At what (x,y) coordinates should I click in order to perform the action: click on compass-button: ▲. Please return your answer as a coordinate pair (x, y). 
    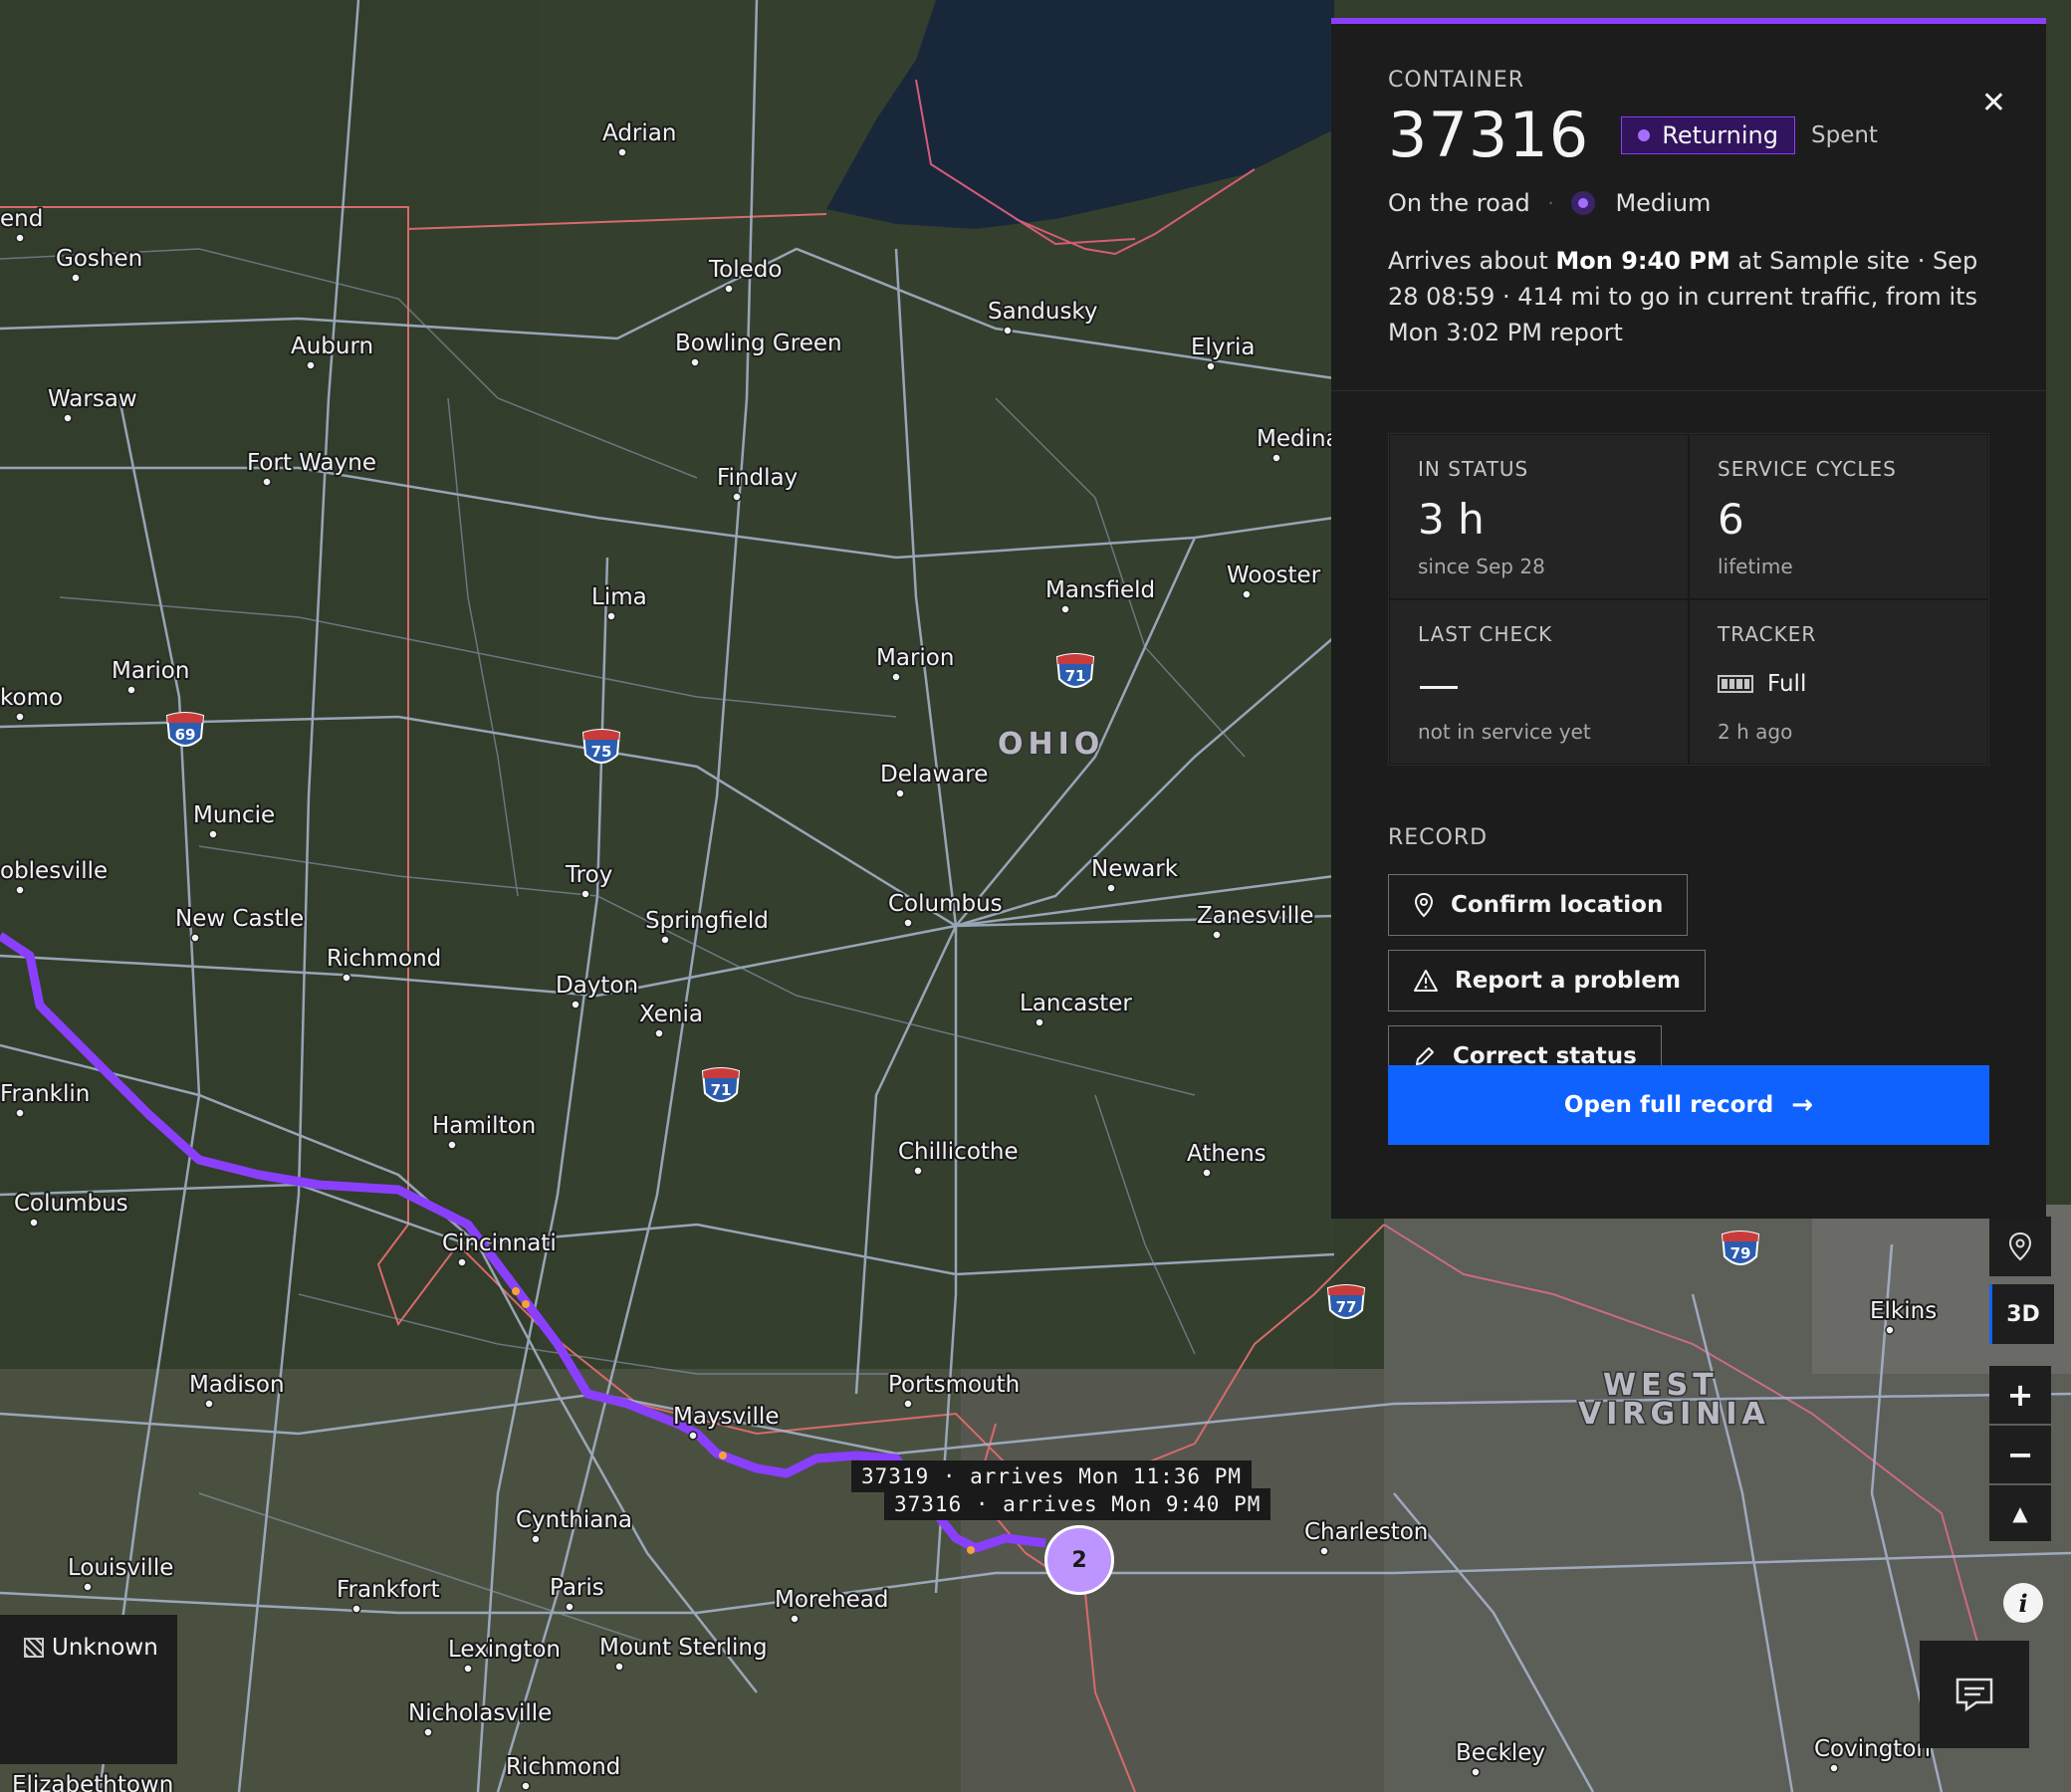
    Looking at the image, I should click on (2020, 1513).